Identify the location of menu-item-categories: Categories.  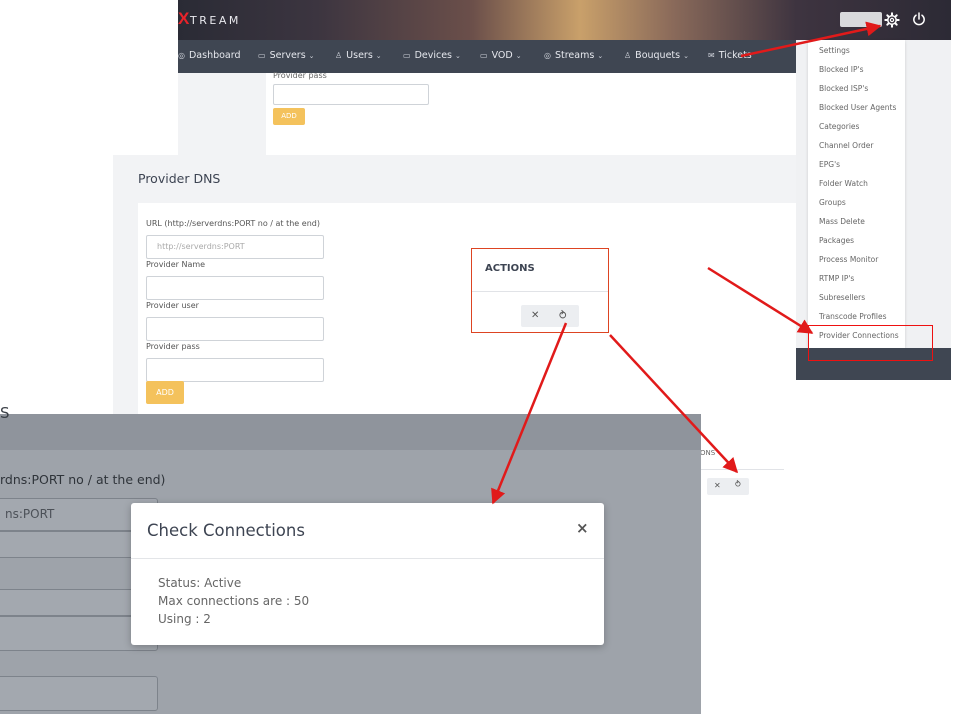
(839, 126).